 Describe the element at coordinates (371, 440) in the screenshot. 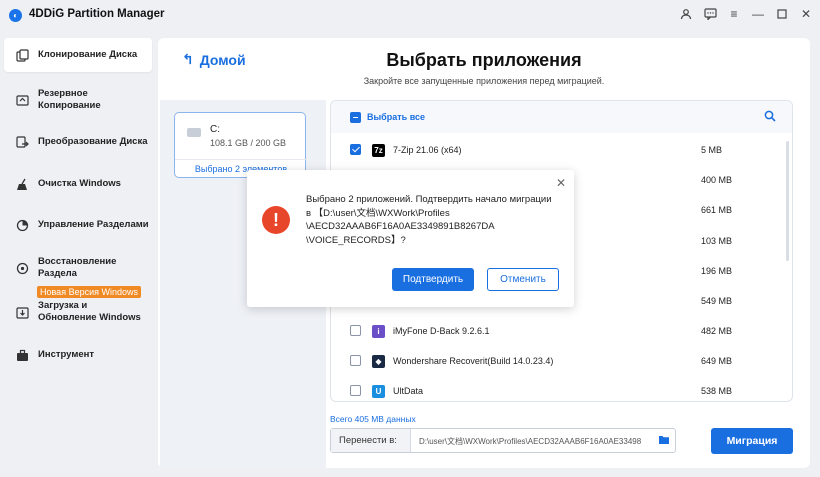

I see `destination-label: Перенести в:` at that location.